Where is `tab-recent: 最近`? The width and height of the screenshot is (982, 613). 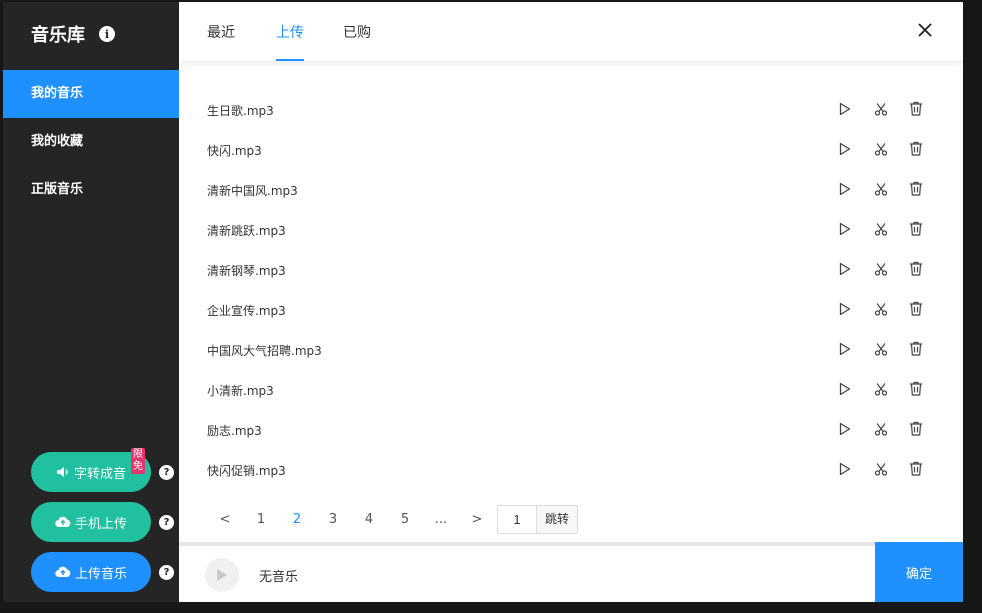
tab-recent: 最近 is located at coordinates (221, 32).